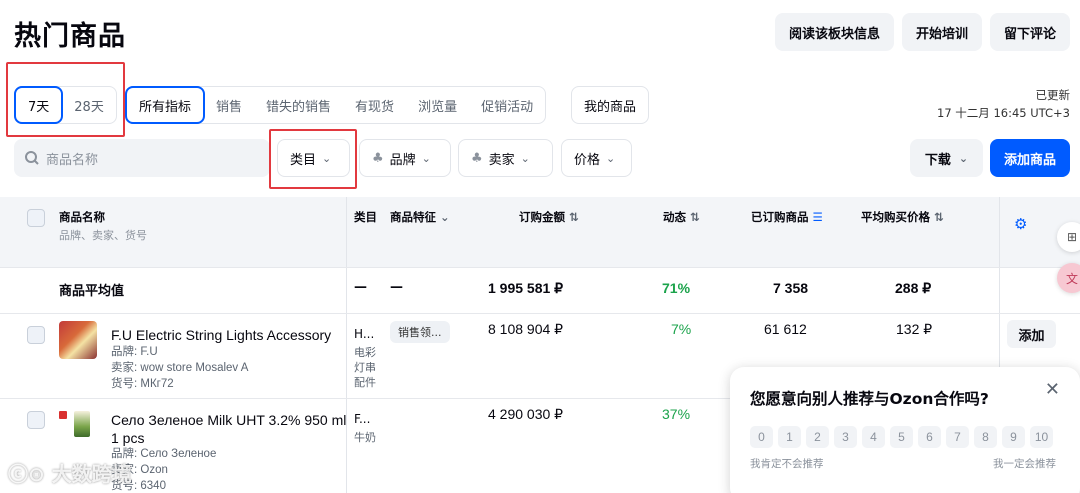 The image size is (1080, 493). What do you see at coordinates (674, 217) in the screenshot?
I see `col-dynamics-title: 动态` at bounding box center [674, 217].